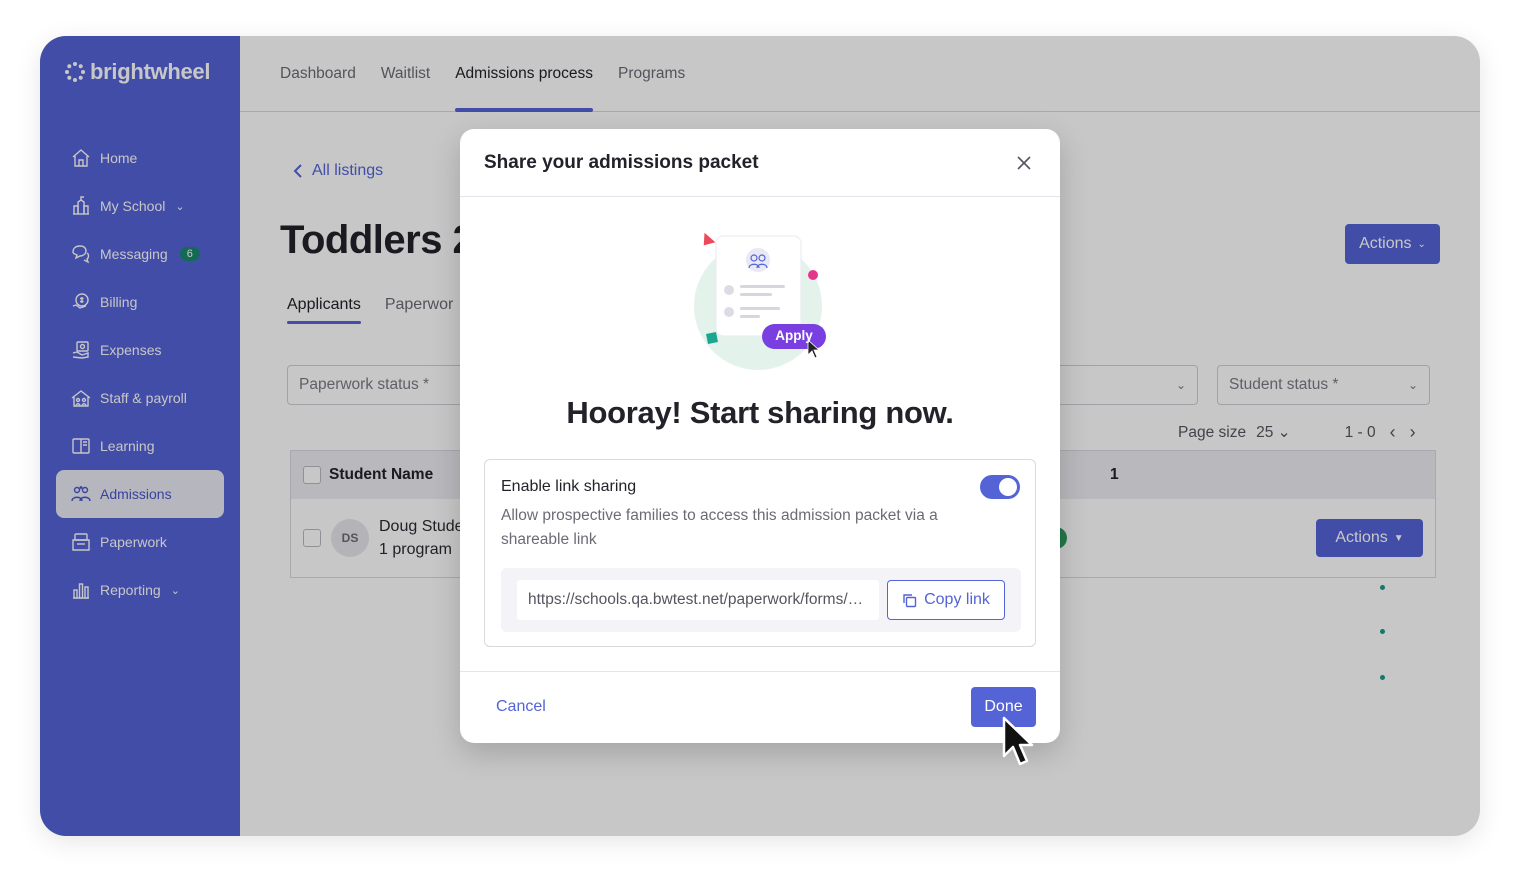 Image resolution: width=1520 pixels, height=880 pixels. I want to click on copy-icon, so click(910, 600).